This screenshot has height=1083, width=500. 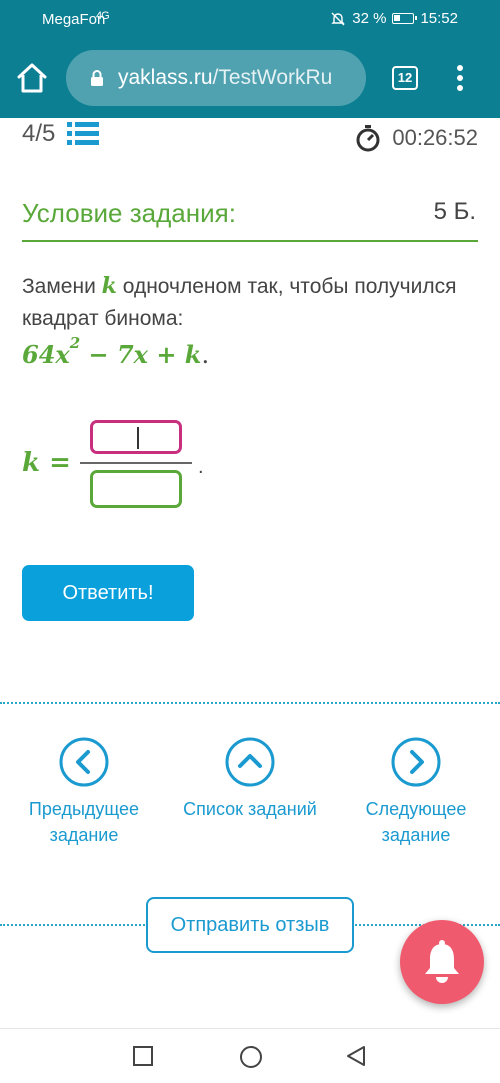 I want to click on prev-task-label: Предыдущее задание, so click(x=84, y=822).